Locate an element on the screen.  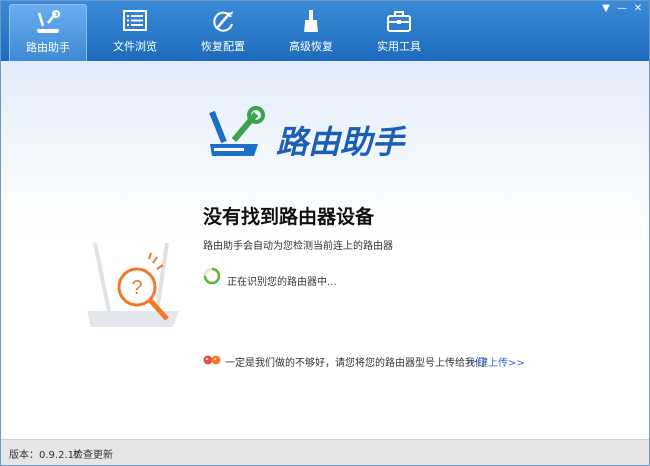
tab-label: 路由助手 is located at coordinates (48, 47).